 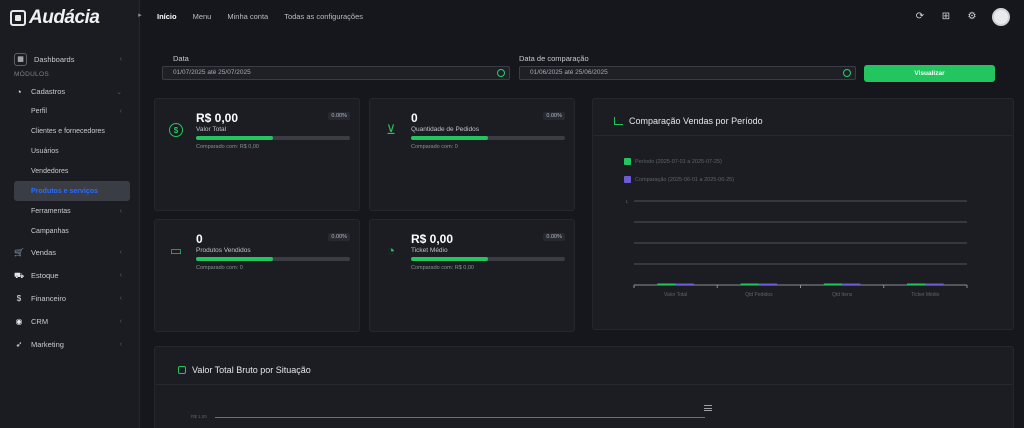 What do you see at coordinates (391, 129) in the screenshot?
I see `cart-icon: ⊻` at bounding box center [391, 129].